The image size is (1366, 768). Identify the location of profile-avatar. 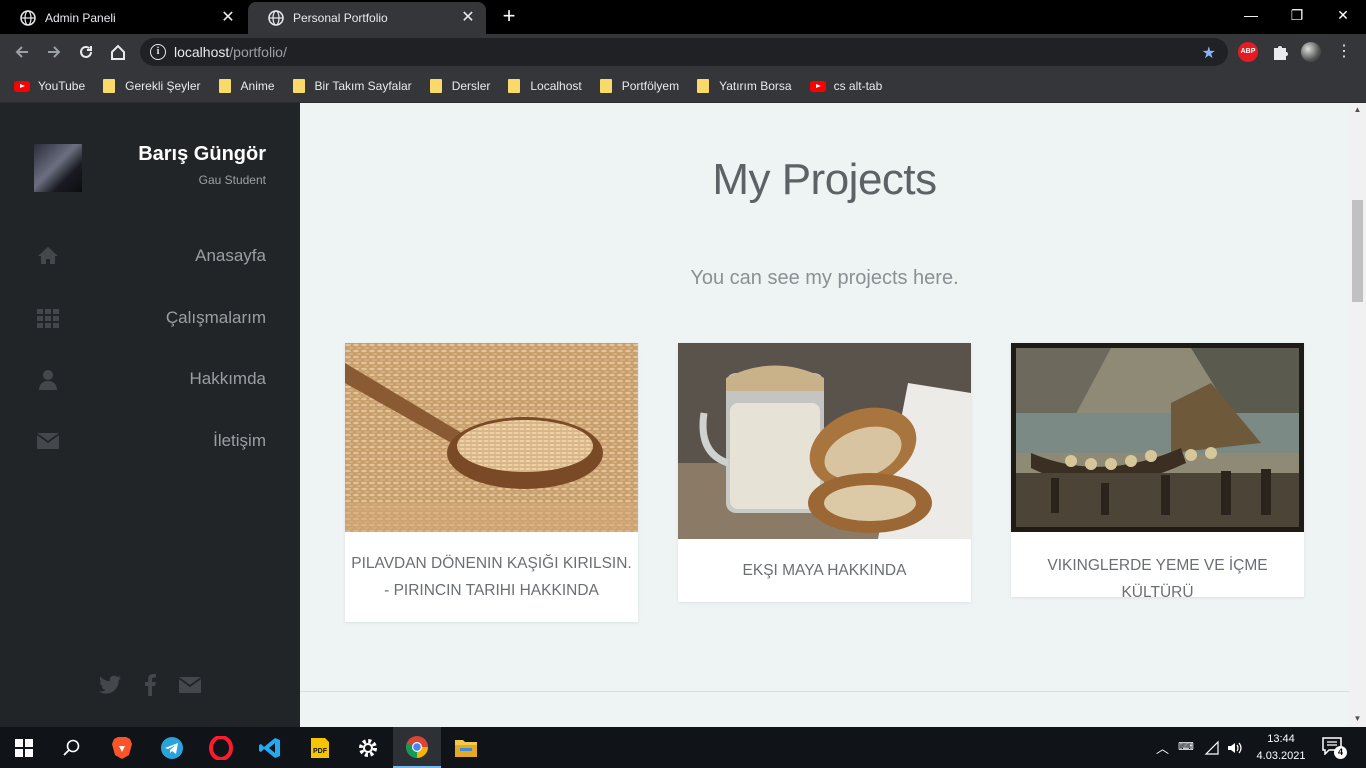
(1311, 52).